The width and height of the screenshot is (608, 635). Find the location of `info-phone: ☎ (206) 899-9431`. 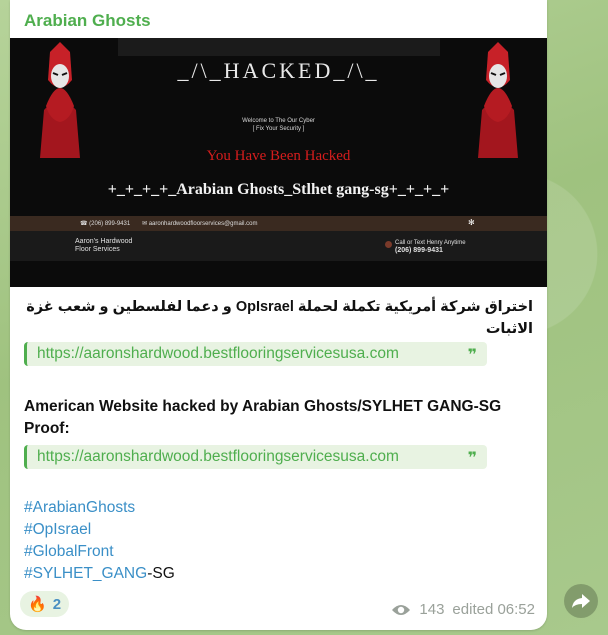

info-phone: ☎ (206) 899-9431 is located at coordinates (105, 224).